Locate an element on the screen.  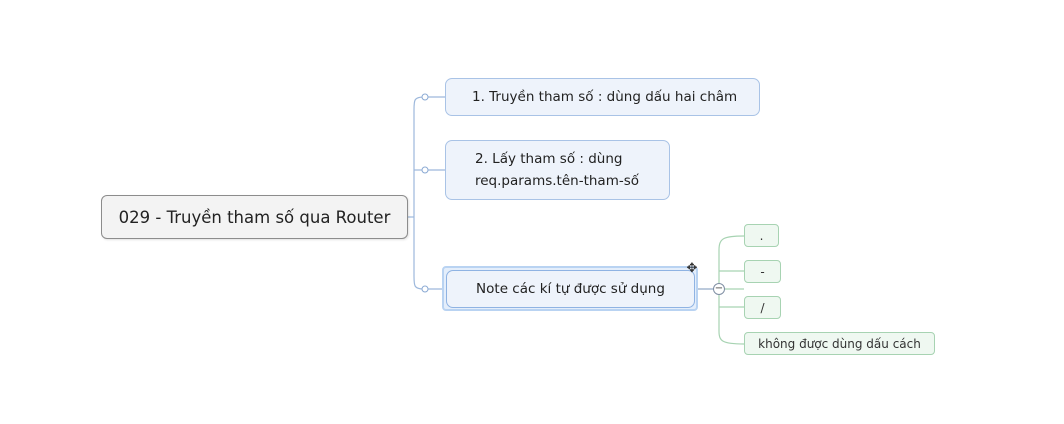
subtopic-dash: - is located at coordinates (762, 271).